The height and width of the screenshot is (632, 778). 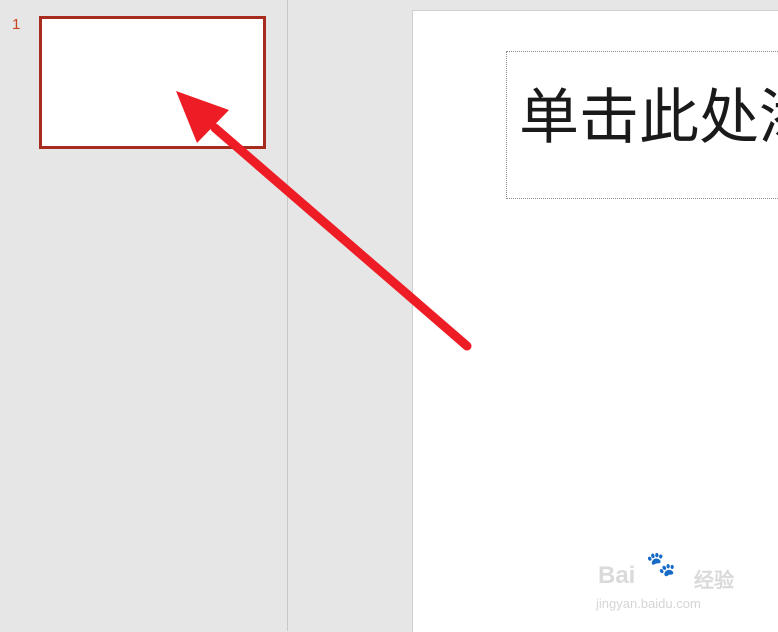 What do you see at coordinates (661, 564) in the screenshot?
I see `paw-icon: 🐾` at bounding box center [661, 564].